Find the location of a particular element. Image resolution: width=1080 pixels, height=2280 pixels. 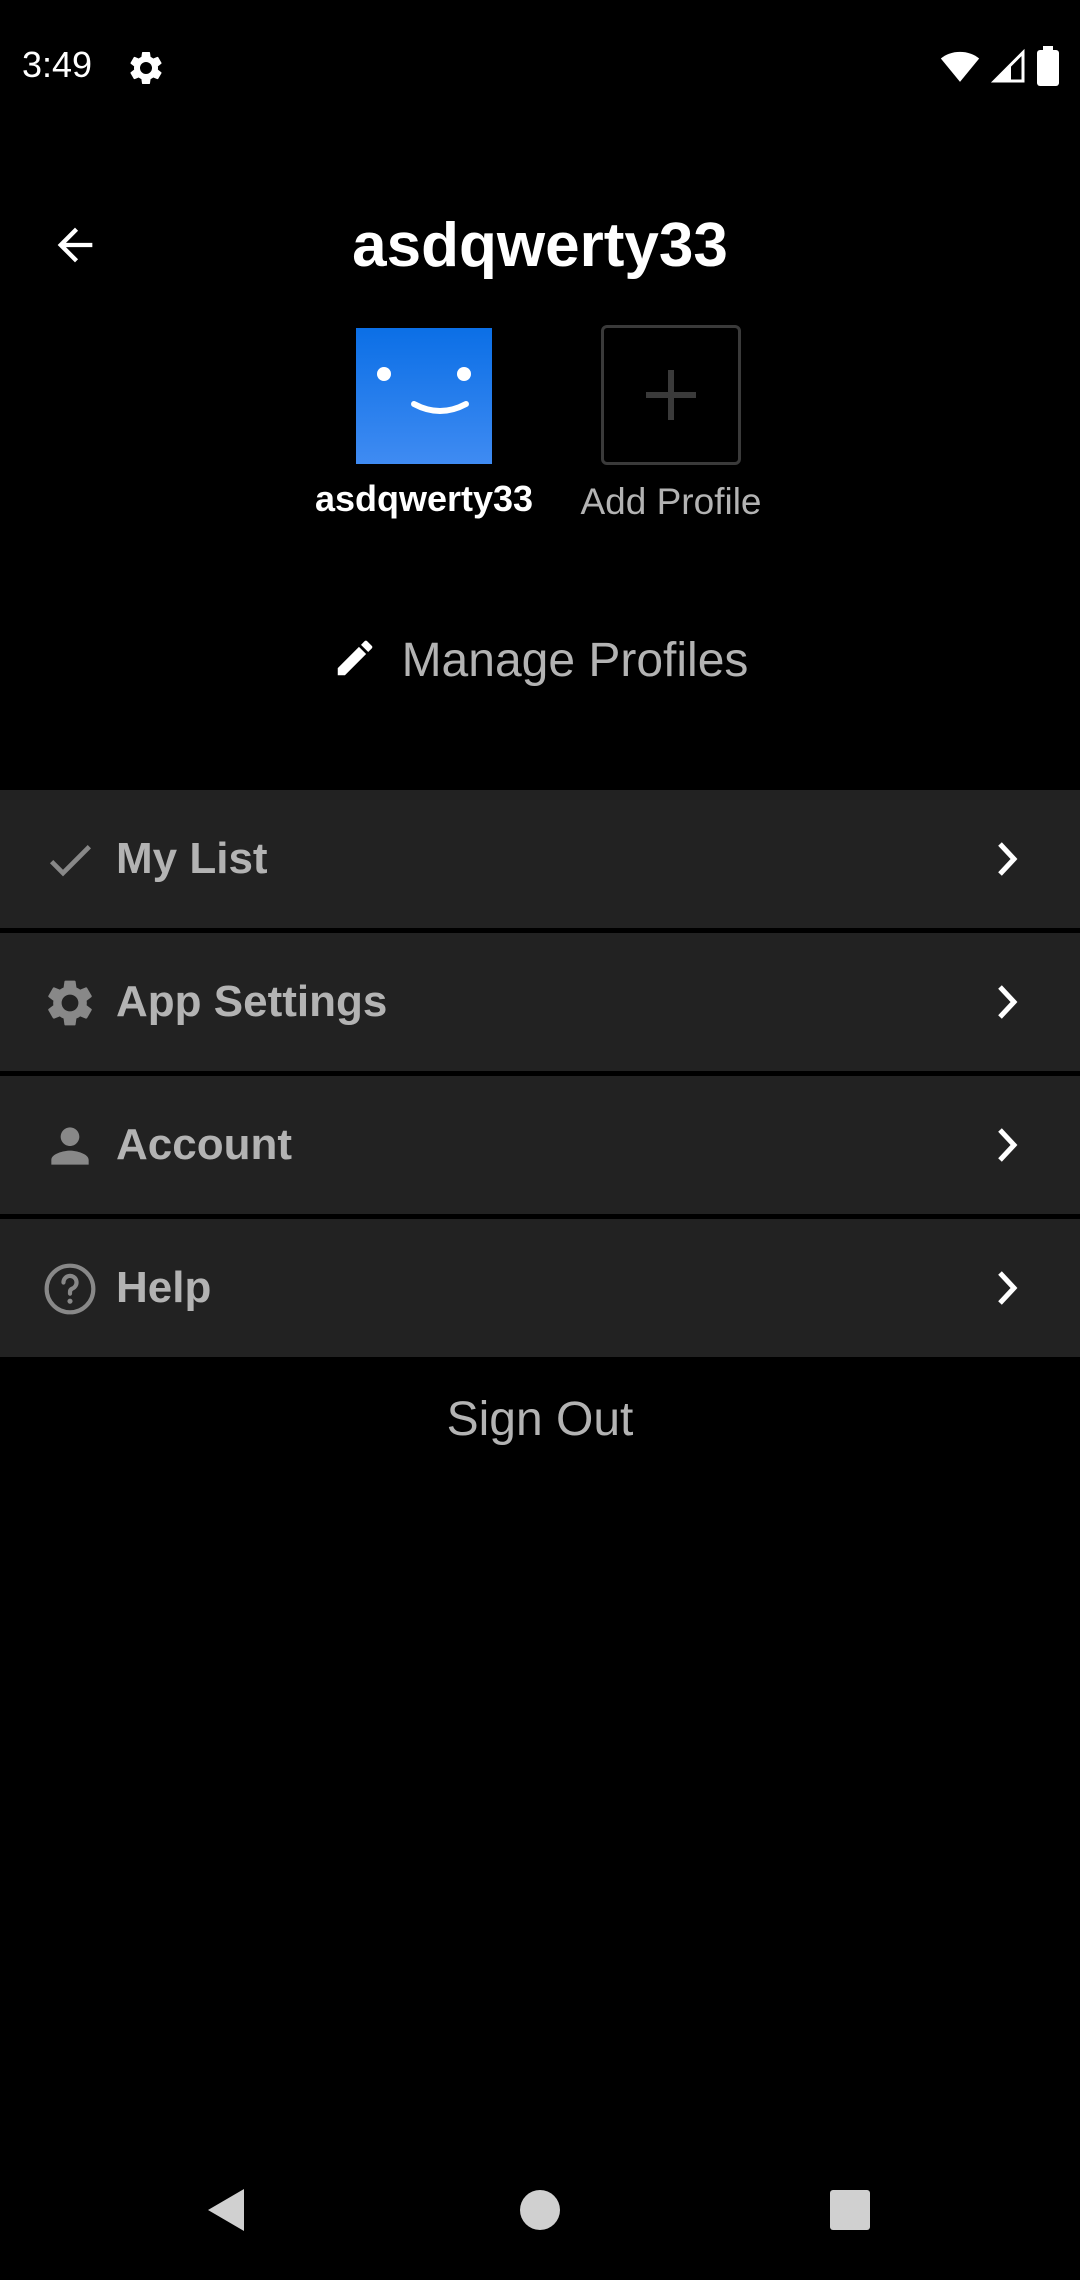

menu-item-label: Help is located at coordinates (164, 1287).